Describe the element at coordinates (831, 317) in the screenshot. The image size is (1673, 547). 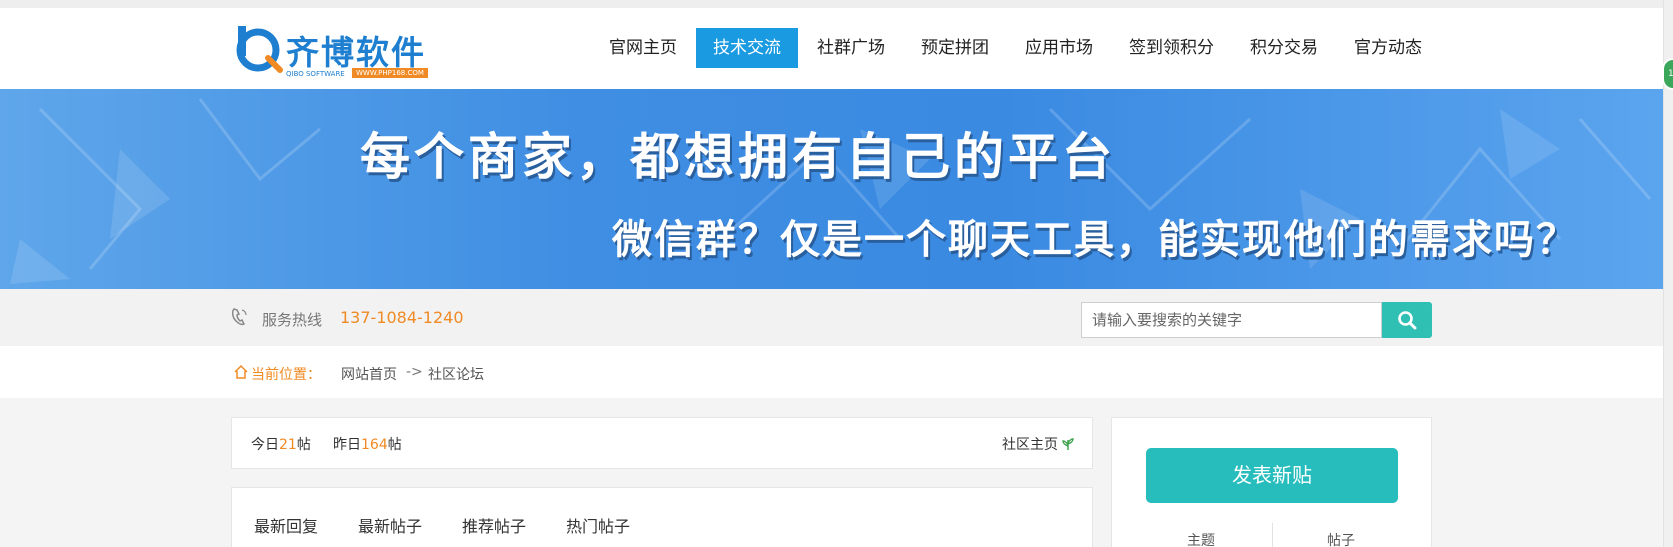
I see `info-bar: 服务热线 137-1084-1240` at that location.